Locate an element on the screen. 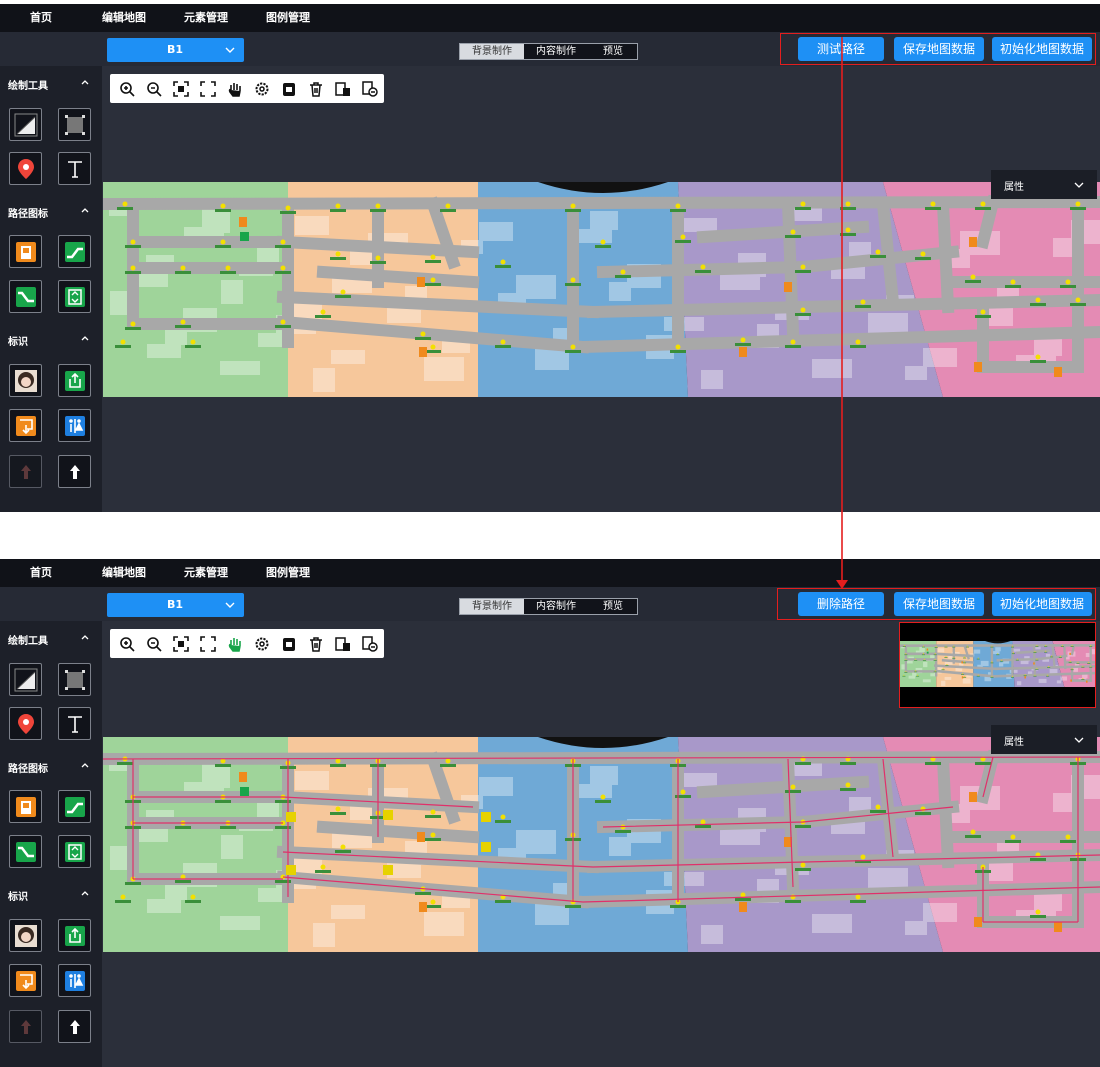 The height and width of the screenshot is (1067, 1100). delete-route-button: 删除路径 is located at coordinates (841, 604).